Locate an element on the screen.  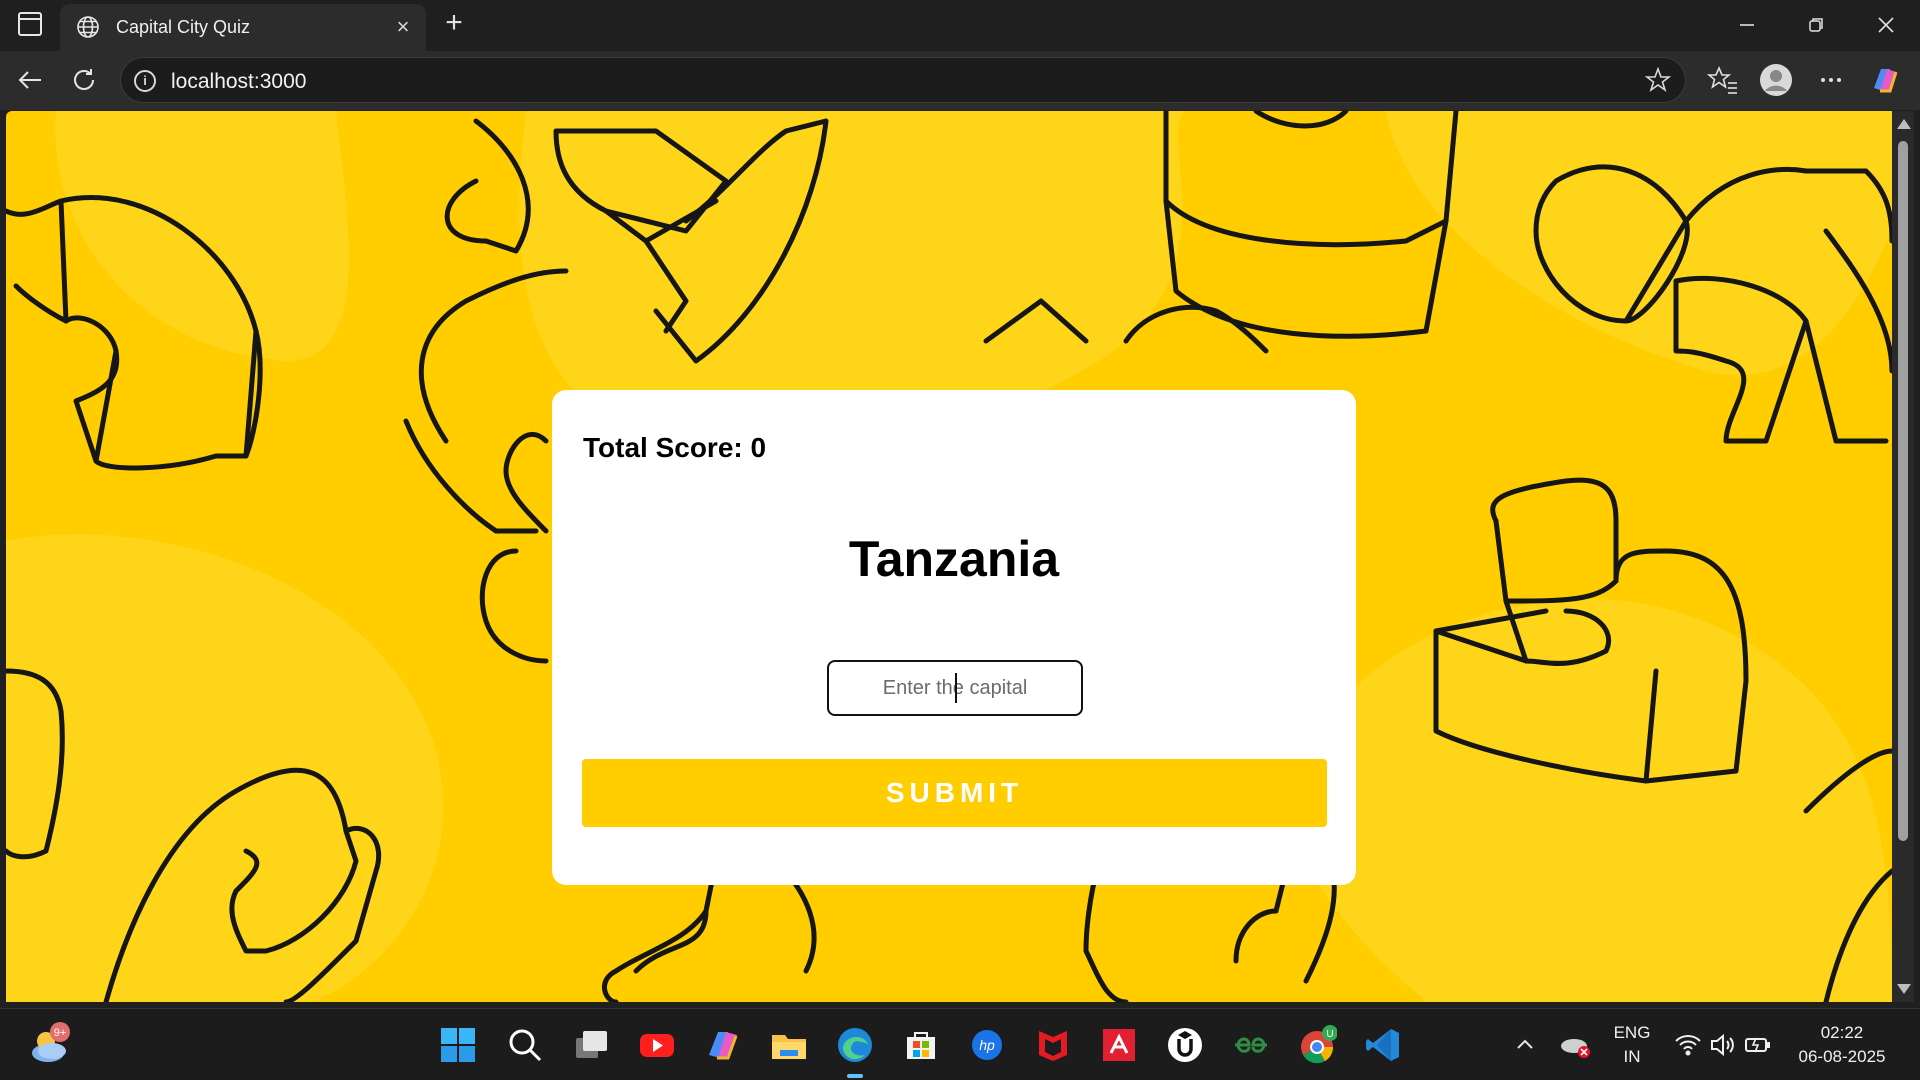
clock-time: 02:22 is located at coordinates (1842, 1033).